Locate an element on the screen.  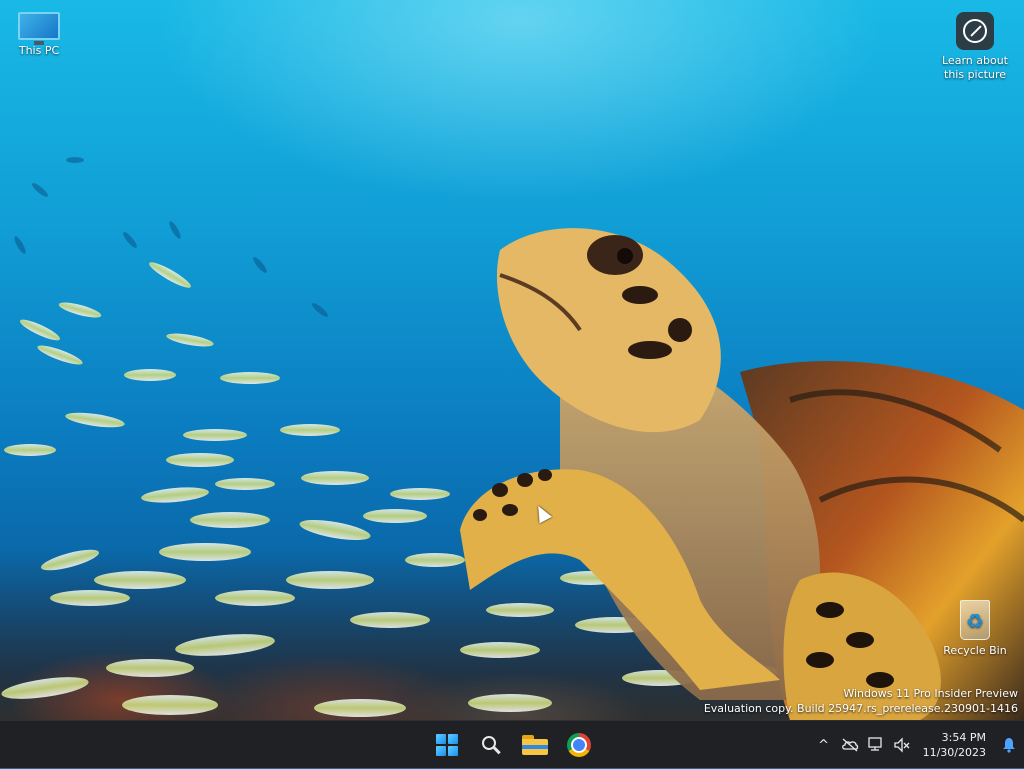
chrome-icon is located at coordinates (579, 745).